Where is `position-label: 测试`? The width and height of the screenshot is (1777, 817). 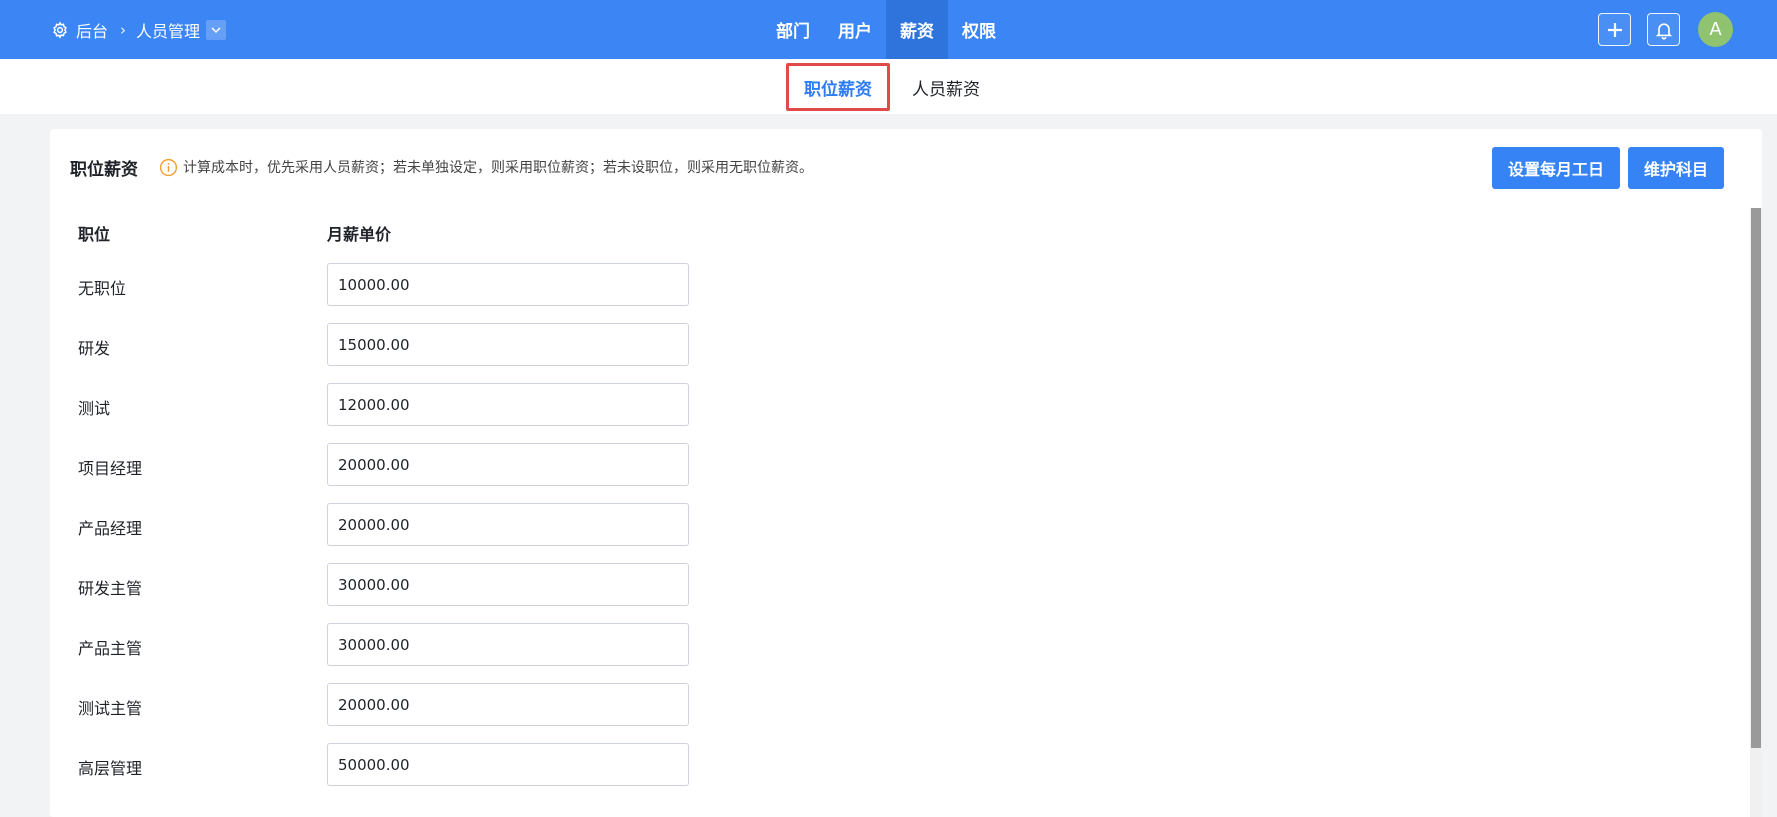
position-label: 测试 is located at coordinates (94, 408).